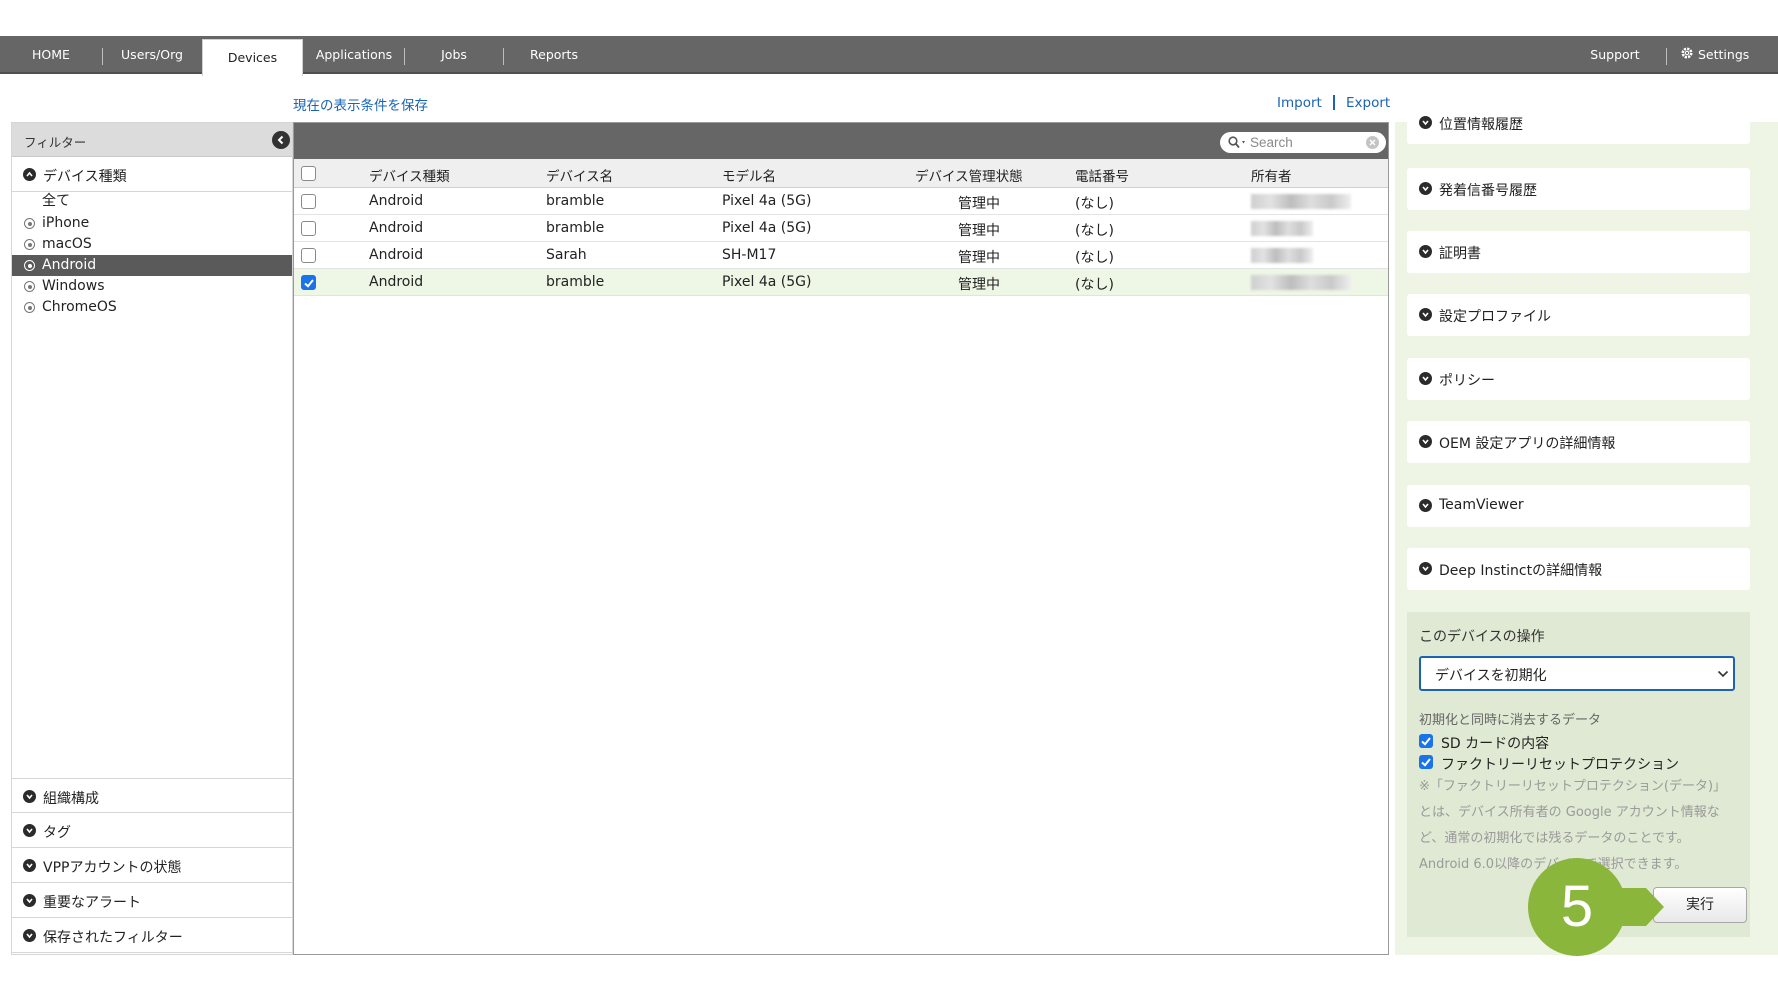  I want to click on tab-jobs: Jobs, so click(454, 55).